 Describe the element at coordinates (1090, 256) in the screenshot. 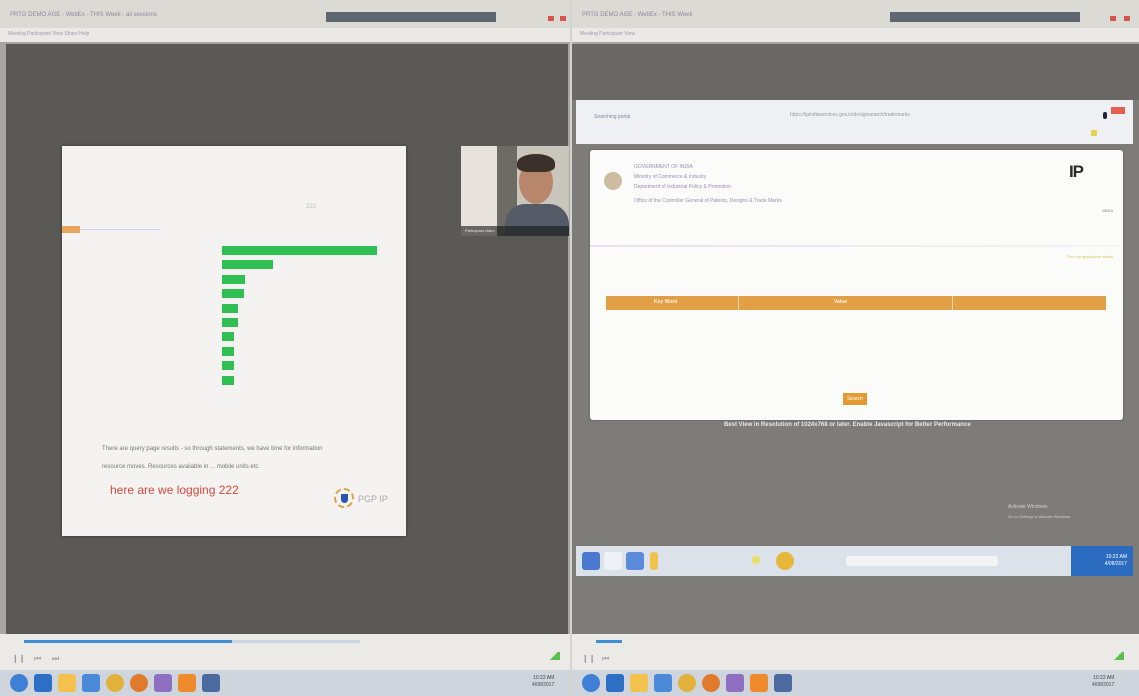

I see `status-link: Find my application status` at that location.